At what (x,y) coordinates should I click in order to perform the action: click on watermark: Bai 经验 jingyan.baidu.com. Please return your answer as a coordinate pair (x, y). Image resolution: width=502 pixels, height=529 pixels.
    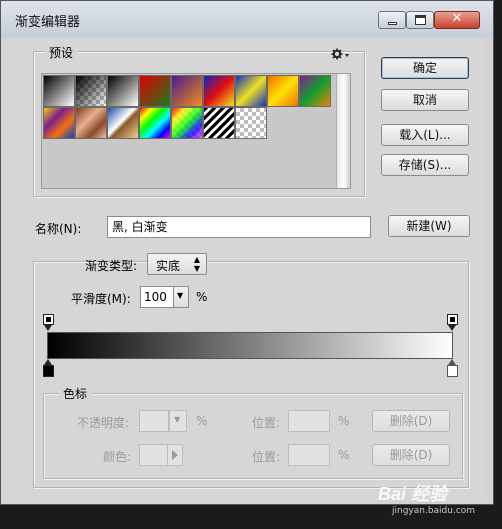
    Looking at the image, I should click on (437, 500).